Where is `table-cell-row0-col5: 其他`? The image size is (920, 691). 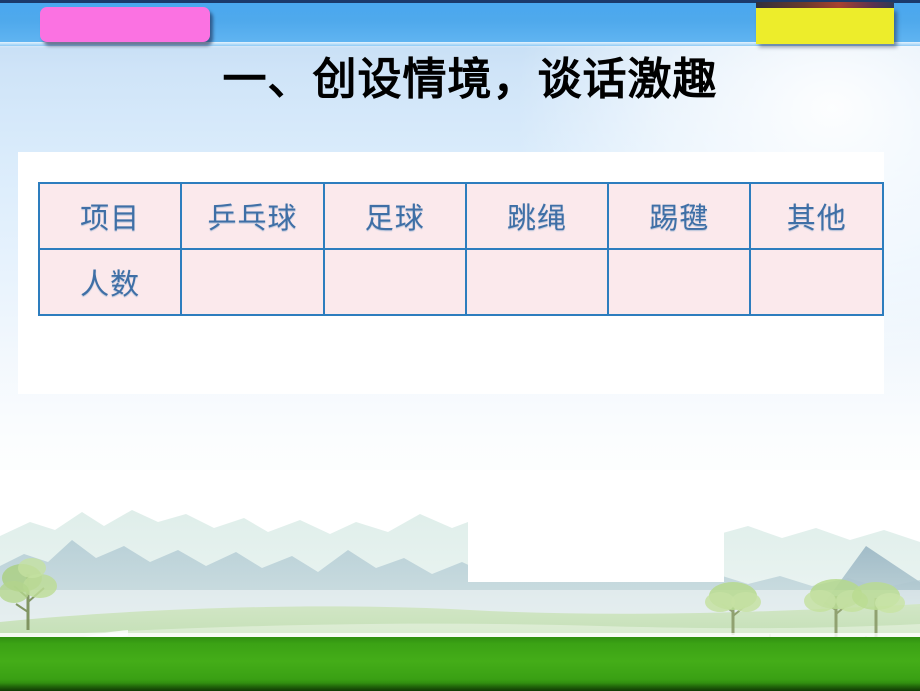 table-cell-row0-col5: 其他 is located at coordinates (816, 216).